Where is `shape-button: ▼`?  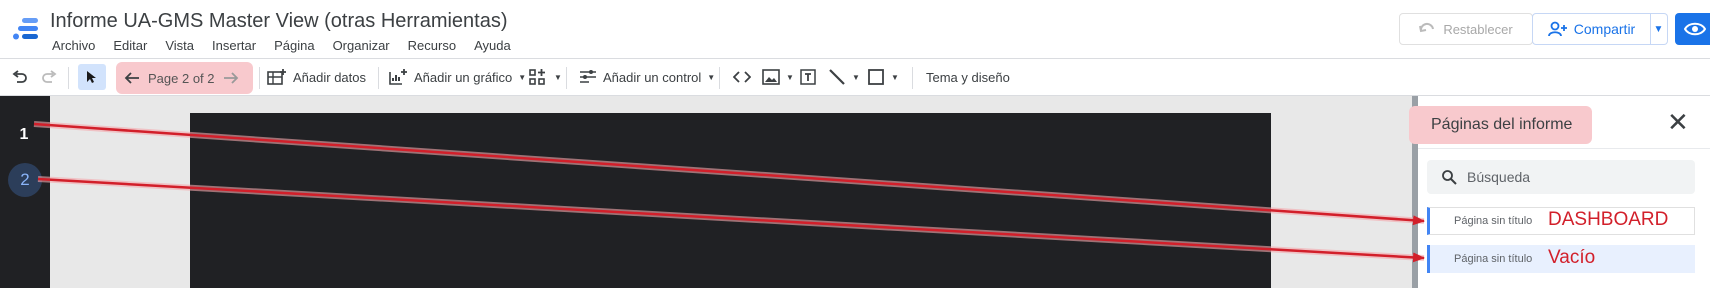 shape-button: ▼ is located at coordinates (883, 77).